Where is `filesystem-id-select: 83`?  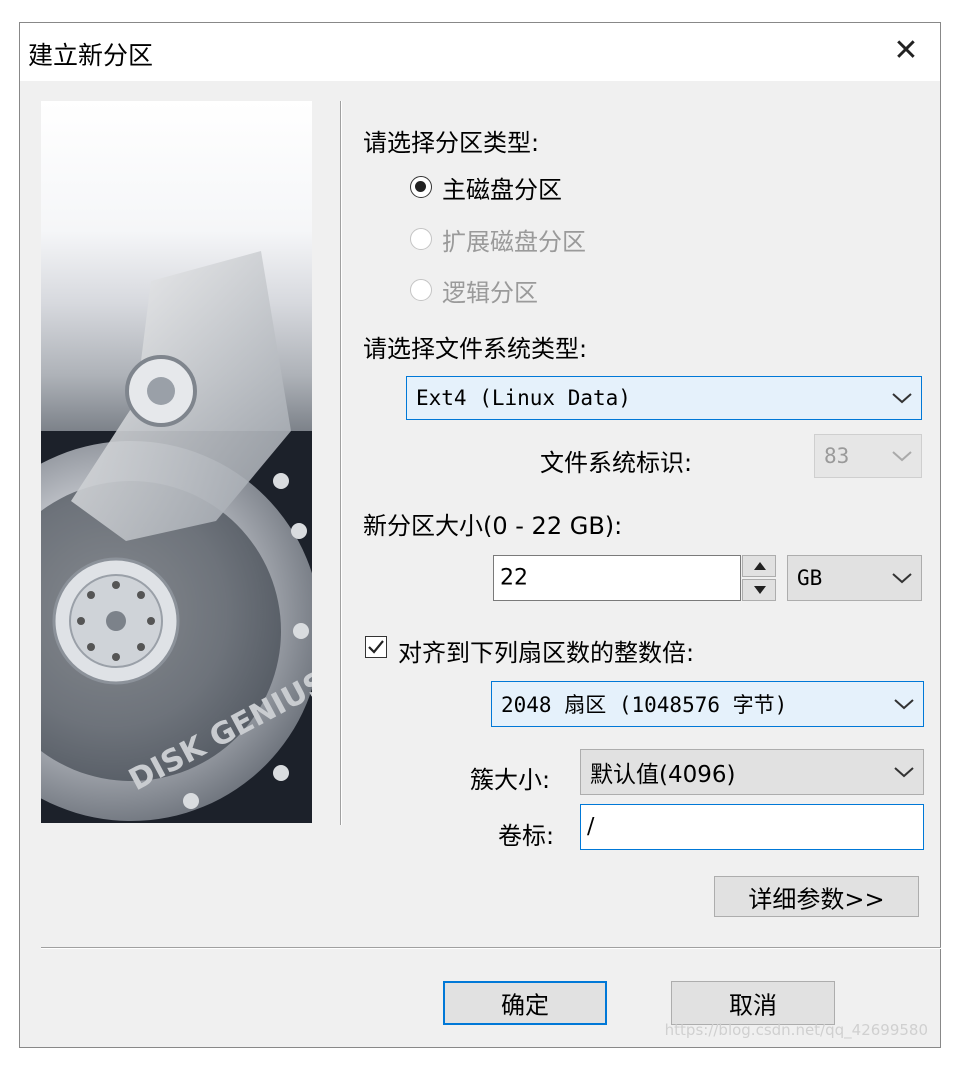
filesystem-id-select: 83 is located at coordinates (868, 456).